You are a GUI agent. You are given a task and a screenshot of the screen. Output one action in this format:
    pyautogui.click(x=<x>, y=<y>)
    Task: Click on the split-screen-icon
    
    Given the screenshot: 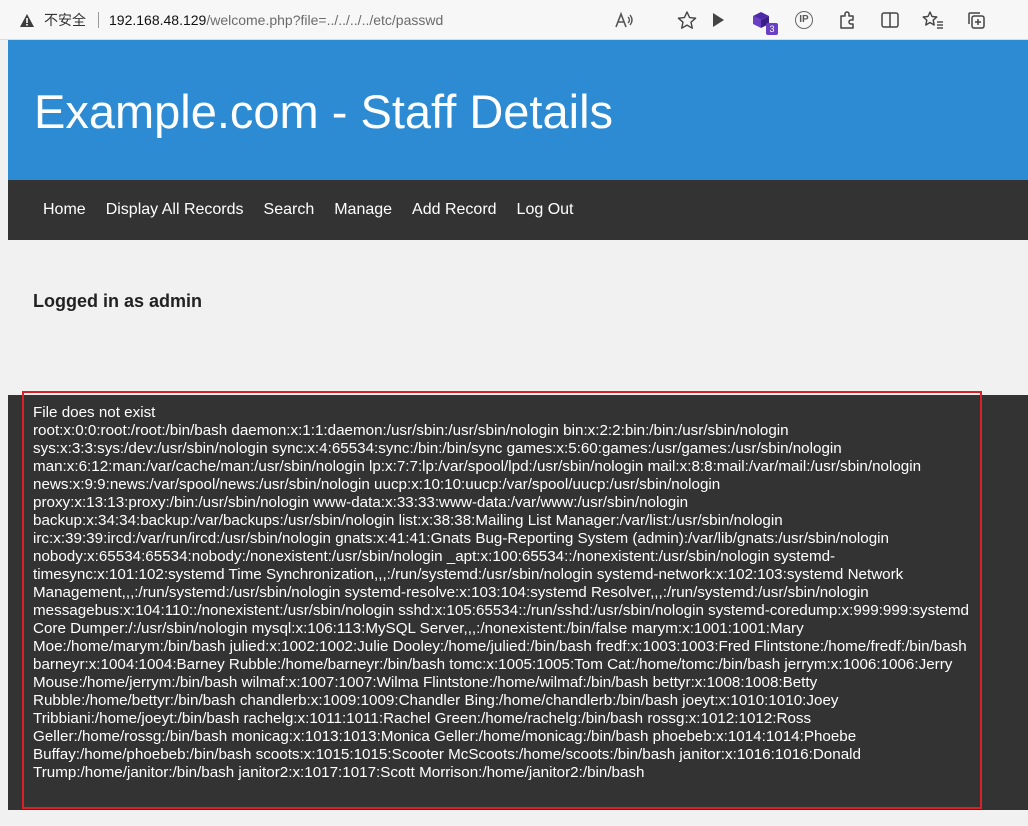 What is the action you would take?
    pyautogui.click(x=890, y=20)
    